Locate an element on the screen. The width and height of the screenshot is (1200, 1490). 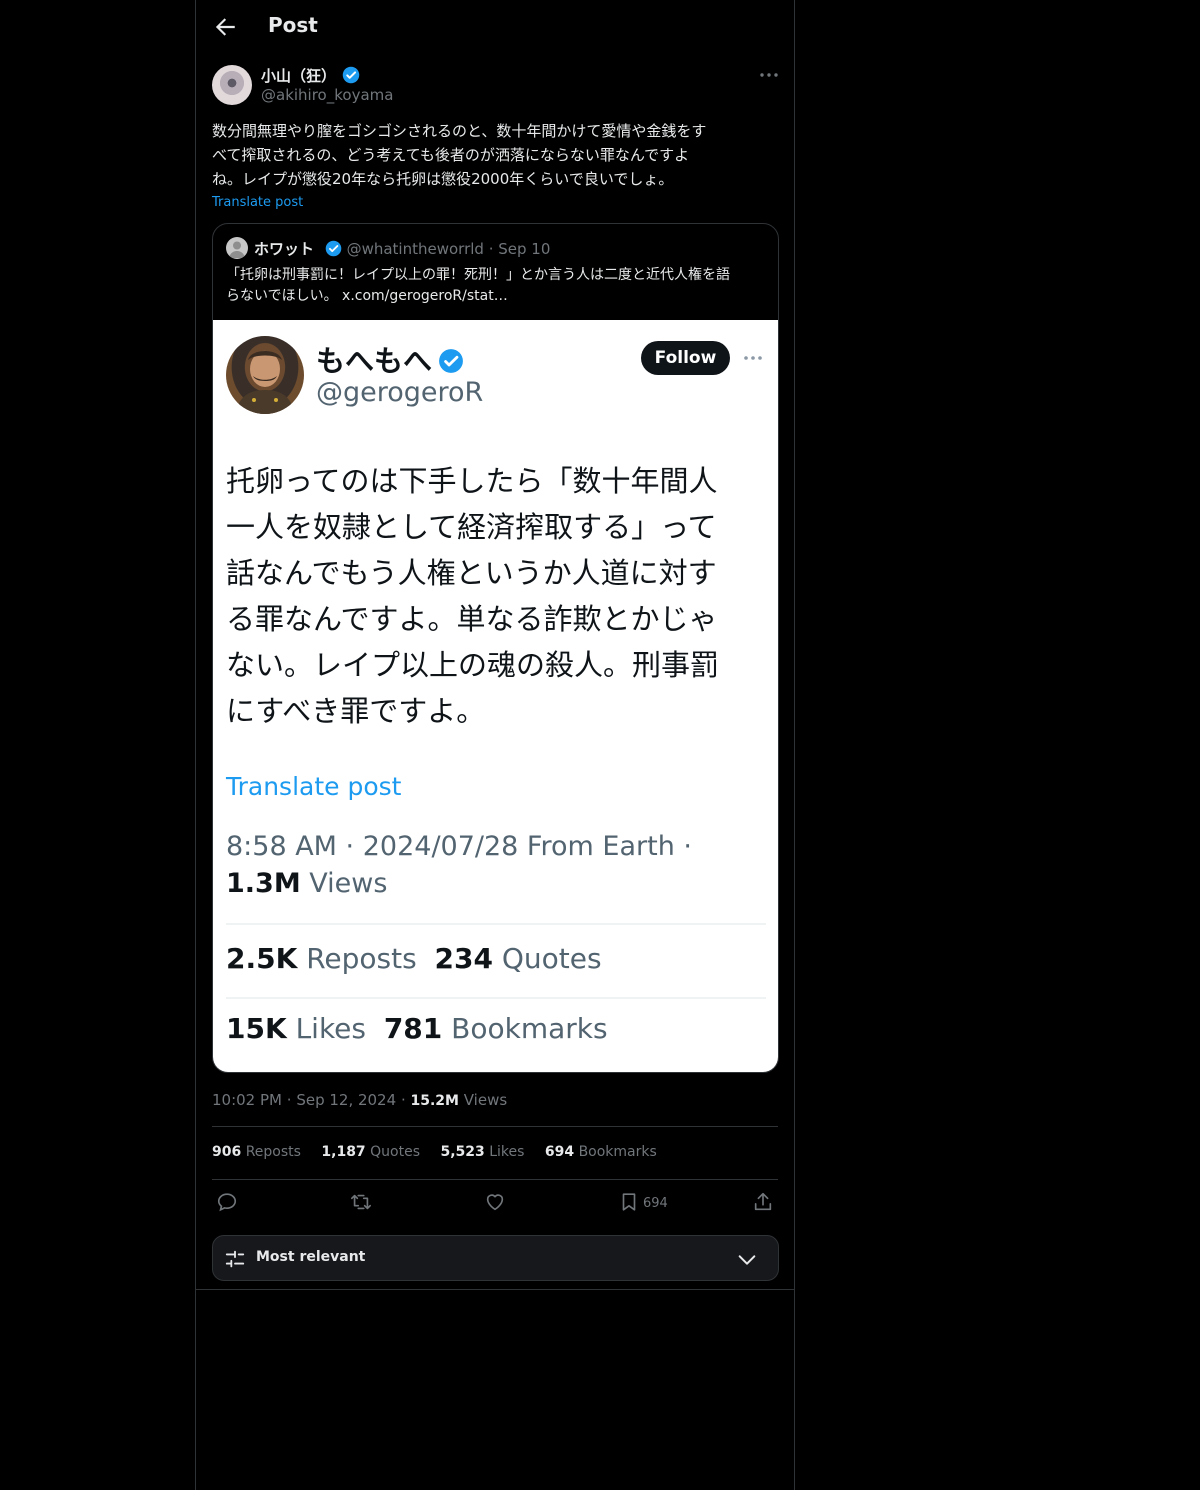
screenshot-views-count: 1.3M is located at coordinates (263, 883).